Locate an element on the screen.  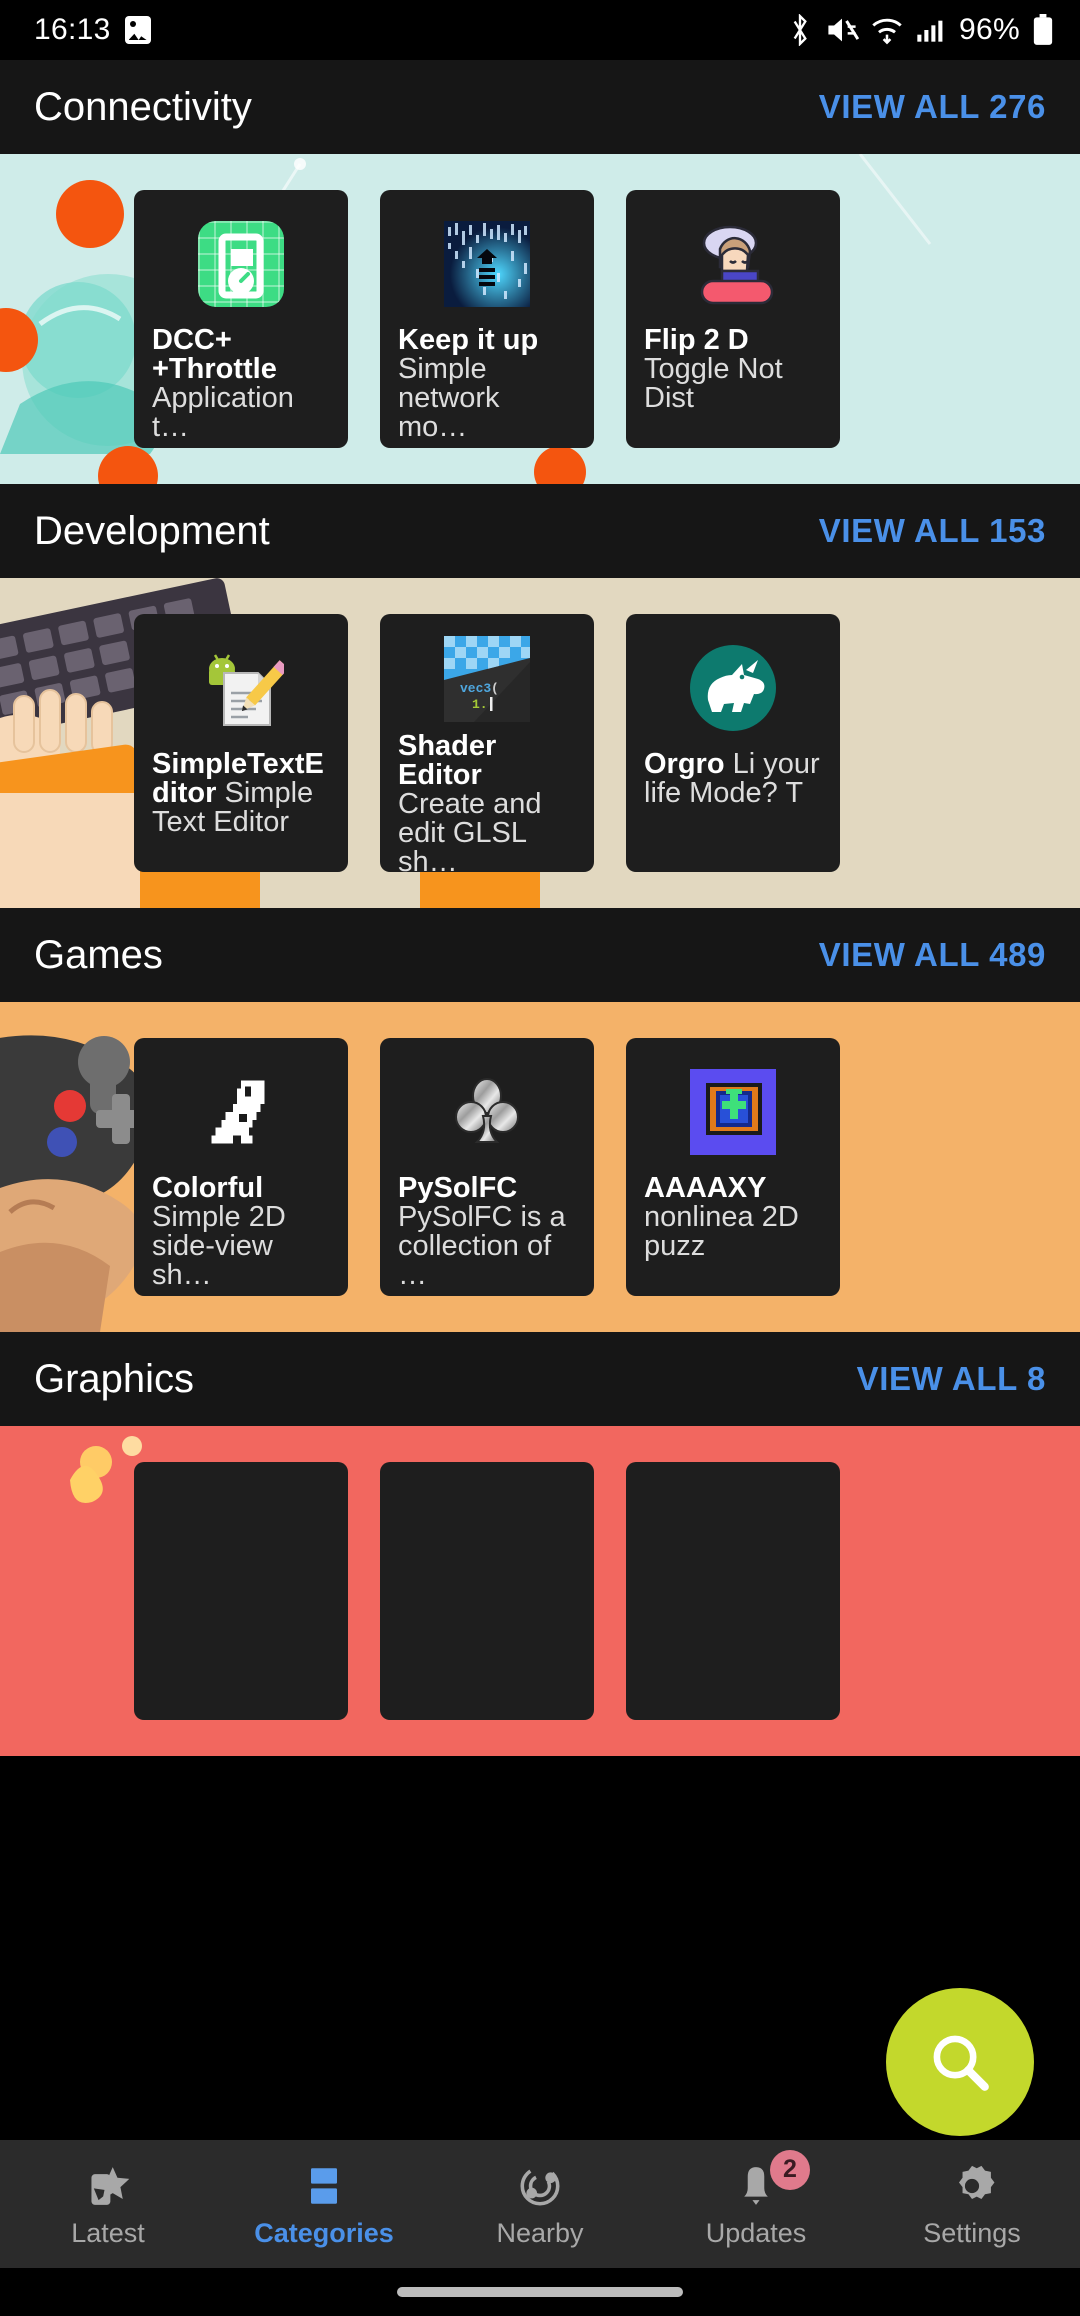
app-name: Keep it up is located at coordinates (468, 340).